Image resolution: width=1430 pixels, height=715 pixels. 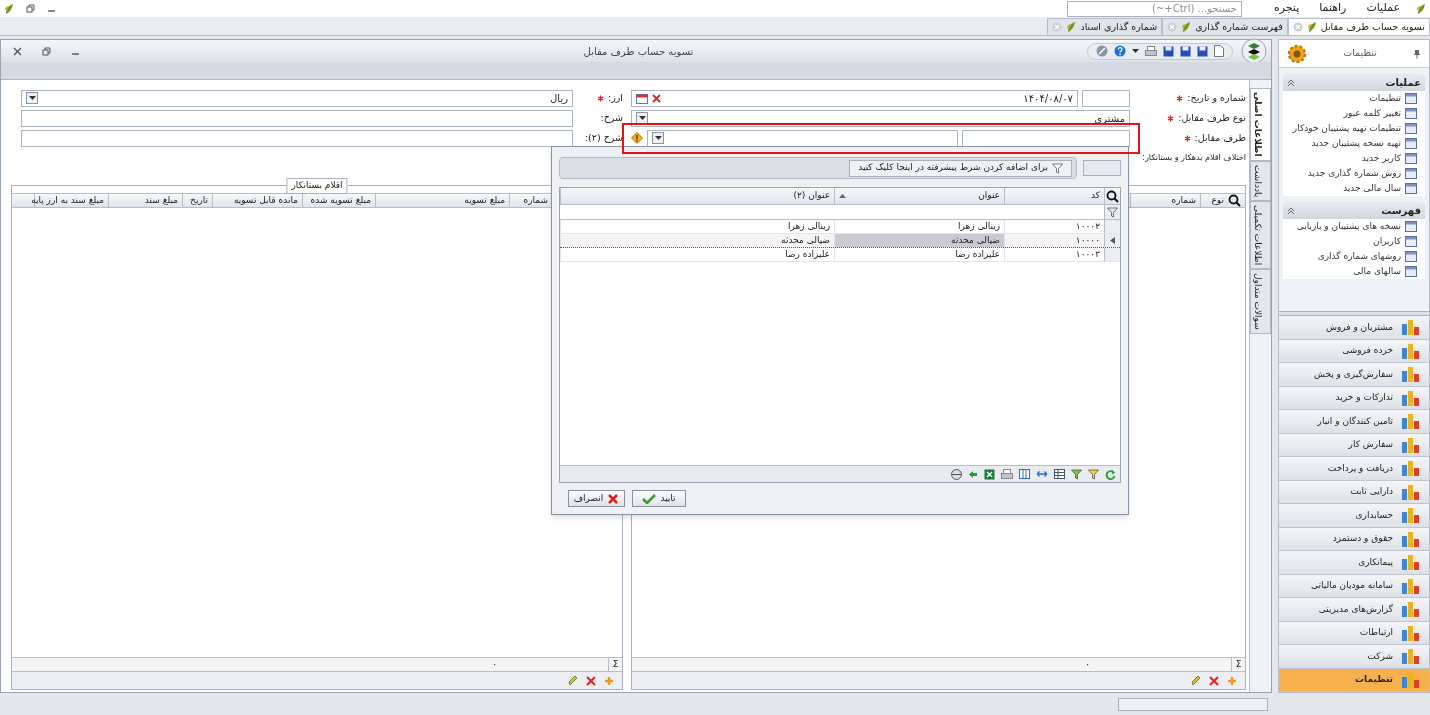 What do you see at coordinates (1354, 351) in the screenshot?
I see `module-button: خرده فروشی` at bounding box center [1354, 351].